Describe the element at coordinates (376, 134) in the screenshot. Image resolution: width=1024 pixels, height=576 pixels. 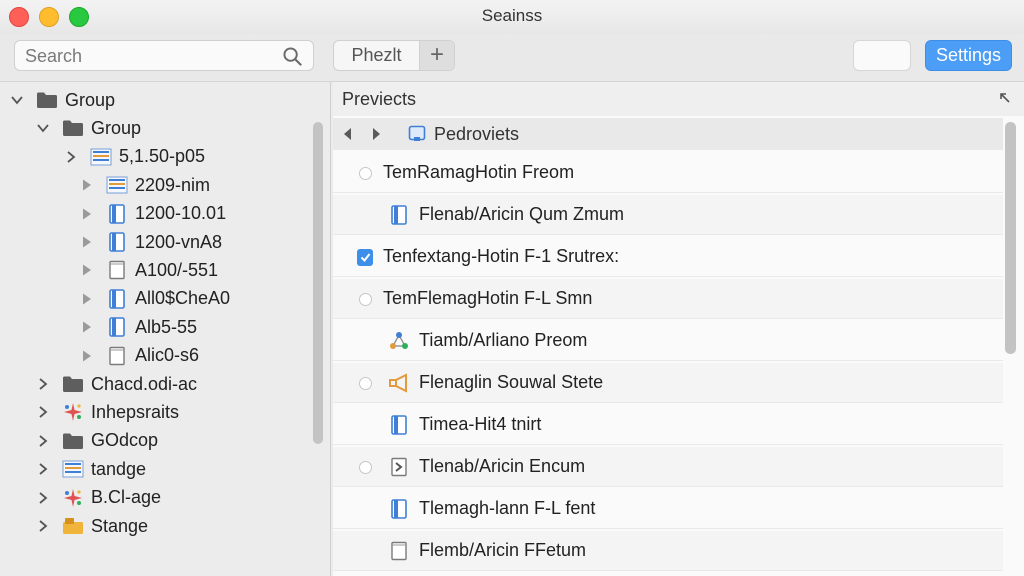
I see `forward-arrow-icon` at that location.